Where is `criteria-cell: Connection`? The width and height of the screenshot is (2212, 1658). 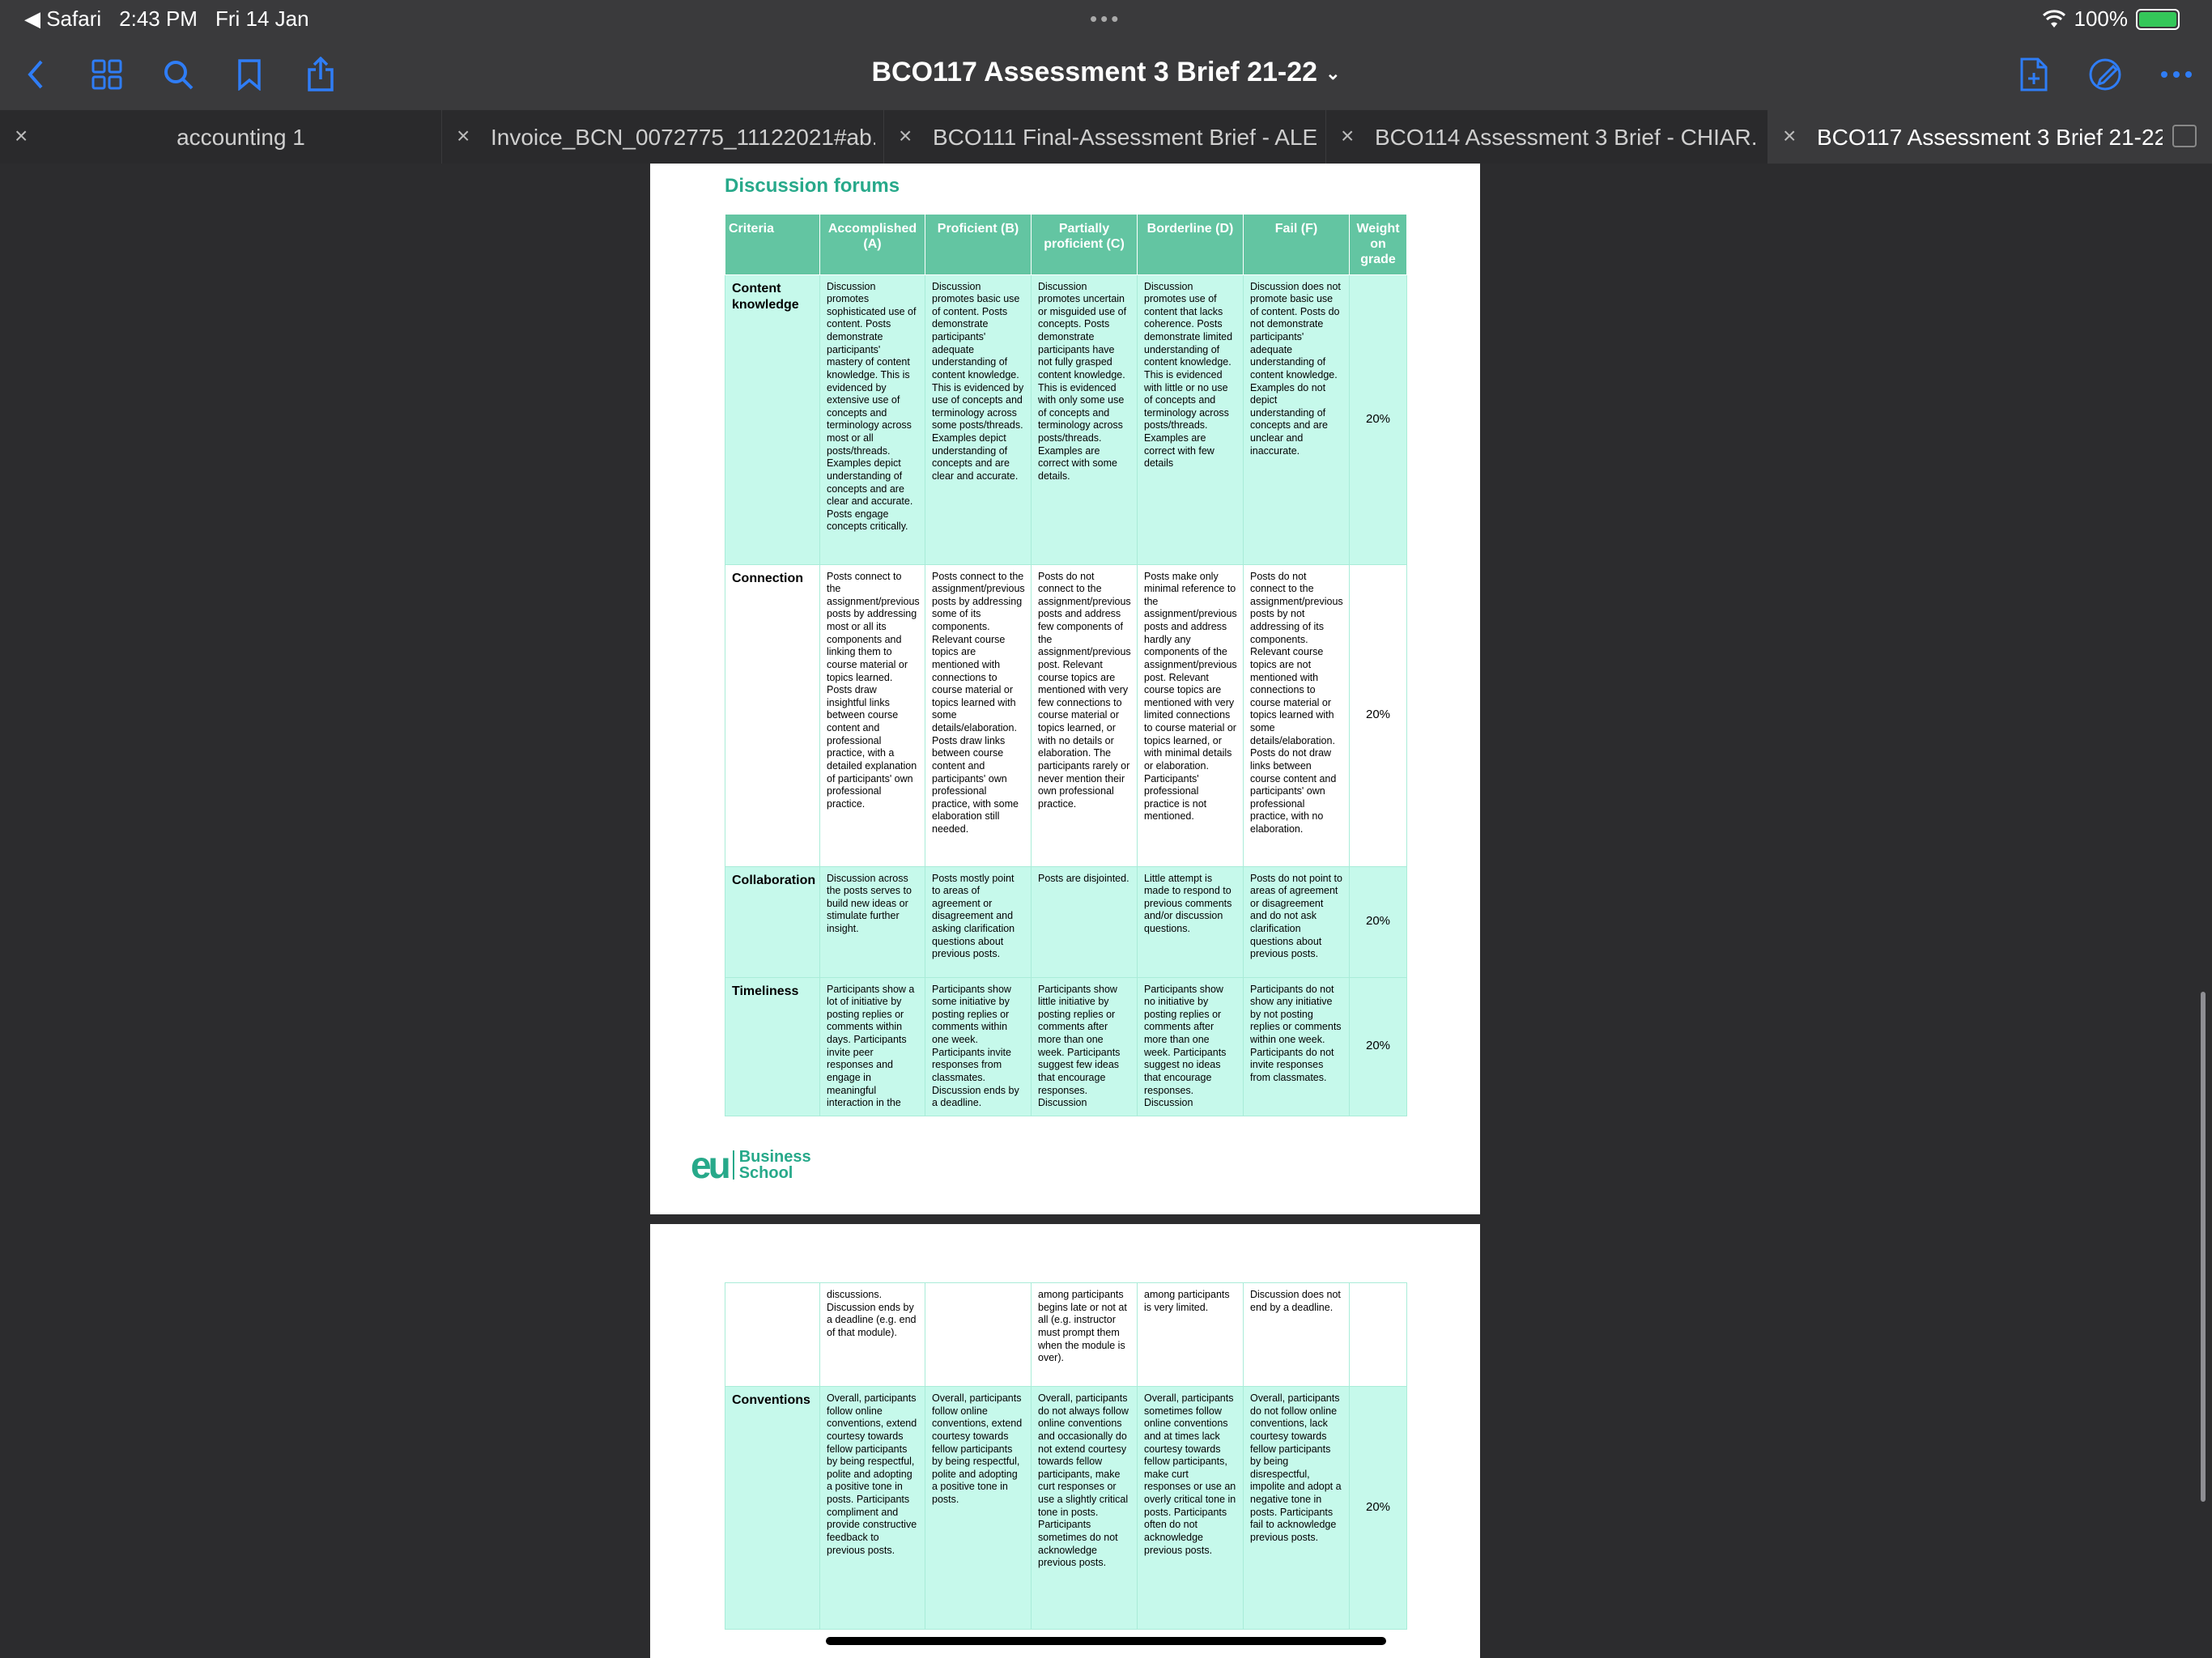
criteria-cell: Connection is located at coordinates (773, 715).